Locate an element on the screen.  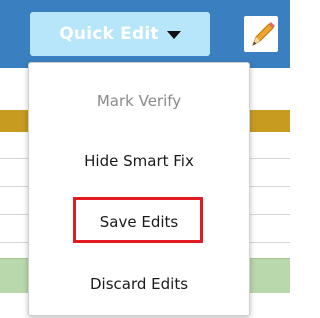
menu-item-mark-verify: Mark Verify is located at coordinates (139, 101).